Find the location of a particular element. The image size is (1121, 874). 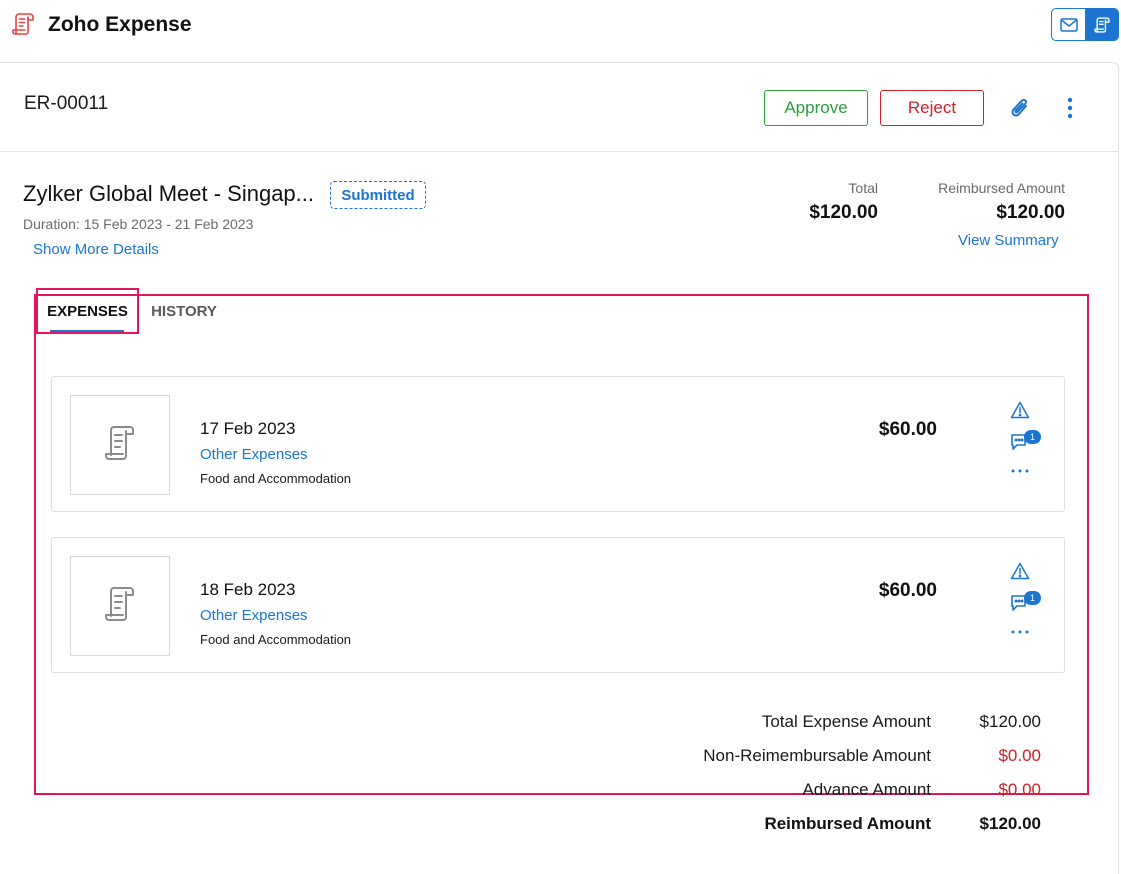

summary-row-non-reimbursable: Non-Reimembursable Amount $0.00 is located at coordinates (770, 761).